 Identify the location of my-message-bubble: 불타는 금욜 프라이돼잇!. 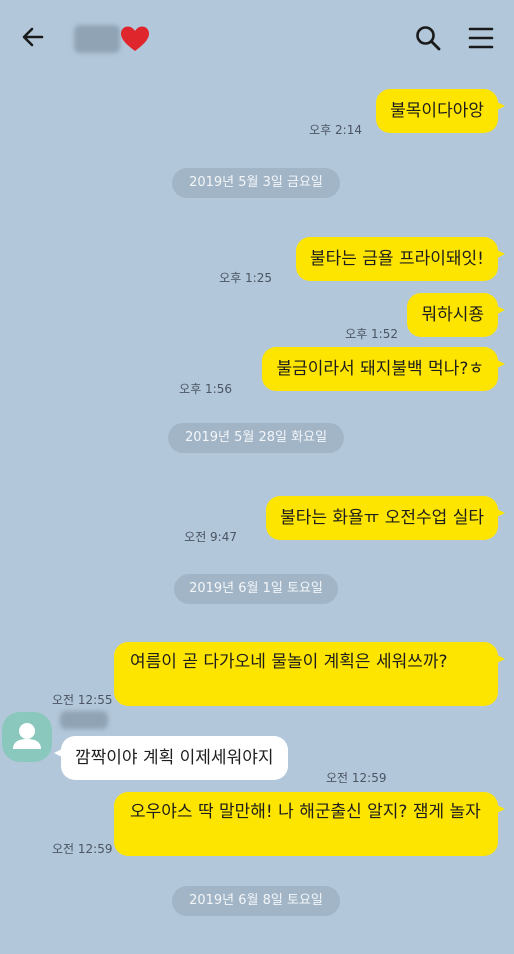
(400, 259).